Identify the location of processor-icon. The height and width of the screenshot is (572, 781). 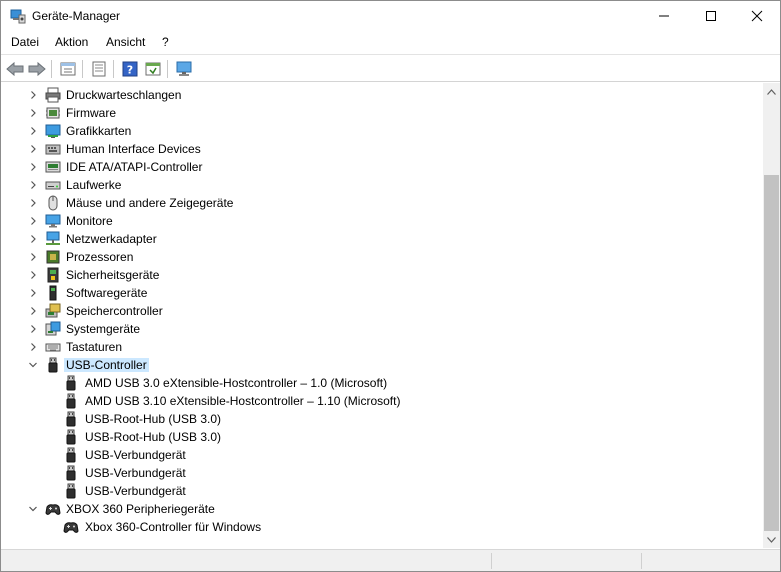
(53, 257).